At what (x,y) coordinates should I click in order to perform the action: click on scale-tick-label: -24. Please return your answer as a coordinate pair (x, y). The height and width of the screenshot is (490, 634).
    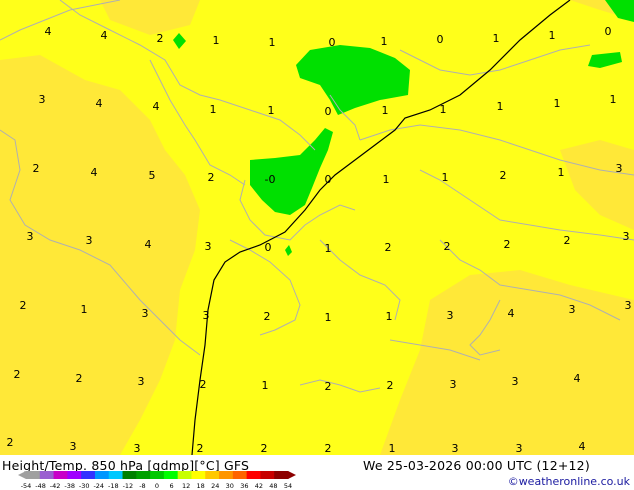
    Looking at the image, I should click on (98, 485).